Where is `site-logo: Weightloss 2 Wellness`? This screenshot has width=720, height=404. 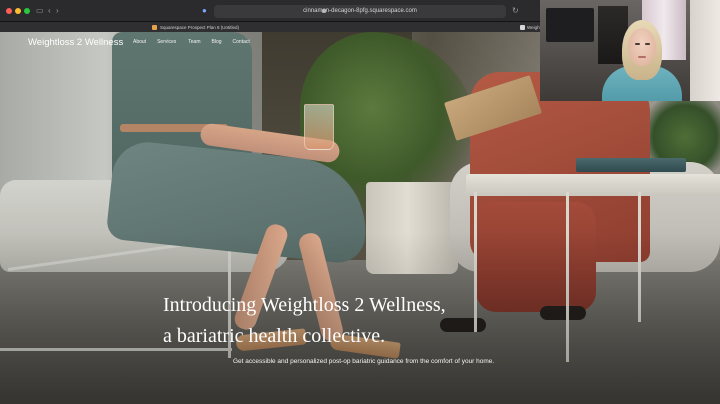 site-logo: Weightloss 2 Wellness is located at coordinates (75, 42).